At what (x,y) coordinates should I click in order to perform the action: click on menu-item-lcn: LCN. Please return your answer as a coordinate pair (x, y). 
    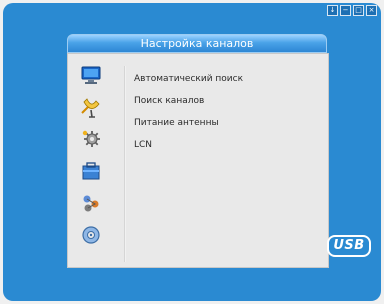
    Looking at the image, I should click on (188, 145).